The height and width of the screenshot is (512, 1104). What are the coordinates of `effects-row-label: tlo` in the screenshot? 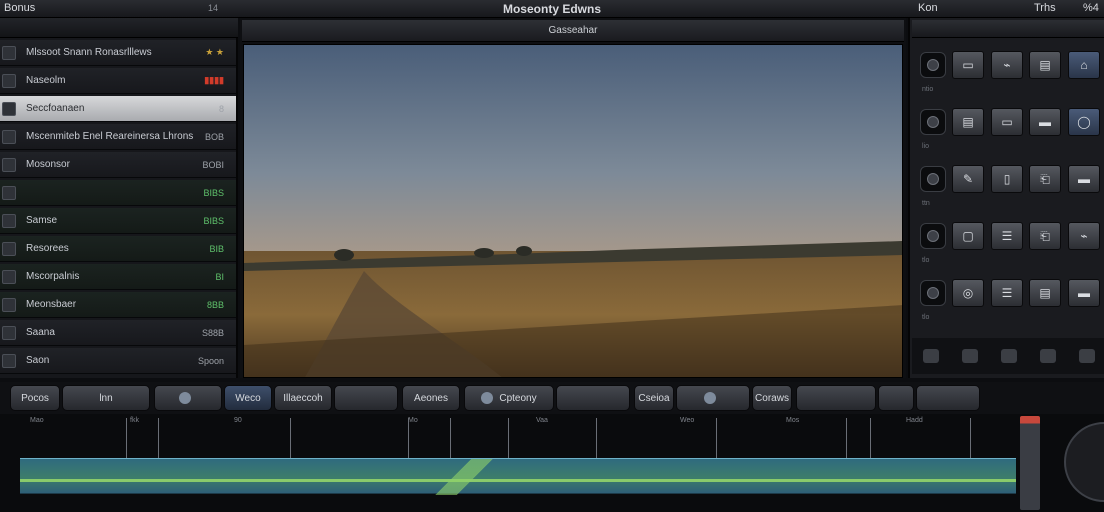 It's located at (926, 317).